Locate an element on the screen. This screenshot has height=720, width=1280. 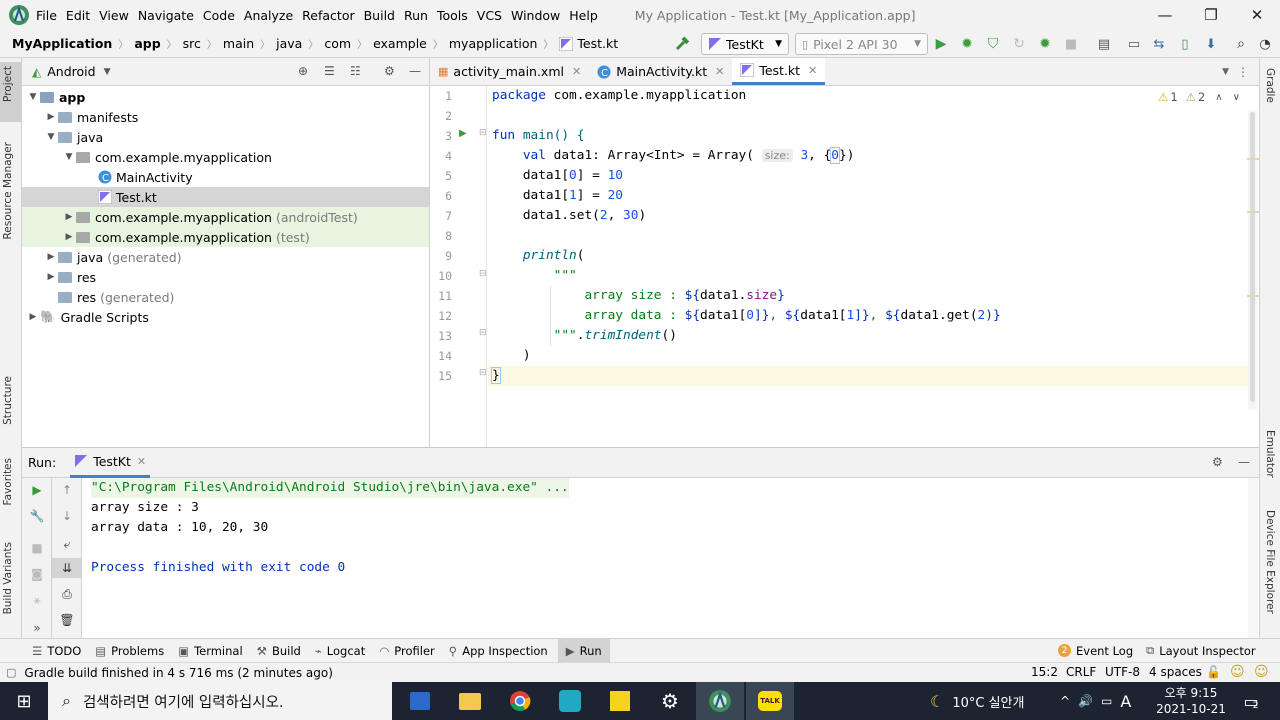
line-separator: CRLF is located at coordinates (1081, 672).